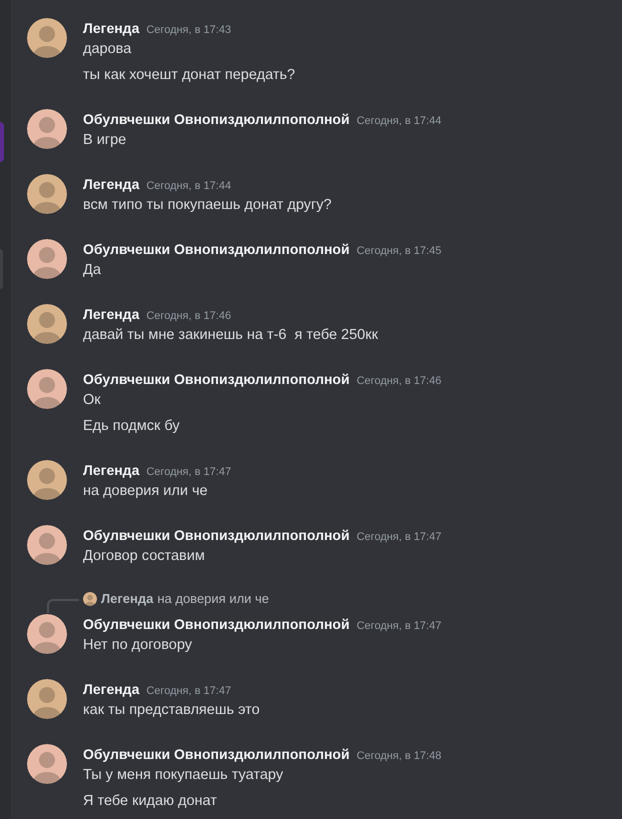 Image resolution: width=622 pixels, height=819 pixels. What do you see at coordinates (150, 801) in the screenshot?
I see `message-text: Я тебе кидаю донат` at bounding box center [150, 801].